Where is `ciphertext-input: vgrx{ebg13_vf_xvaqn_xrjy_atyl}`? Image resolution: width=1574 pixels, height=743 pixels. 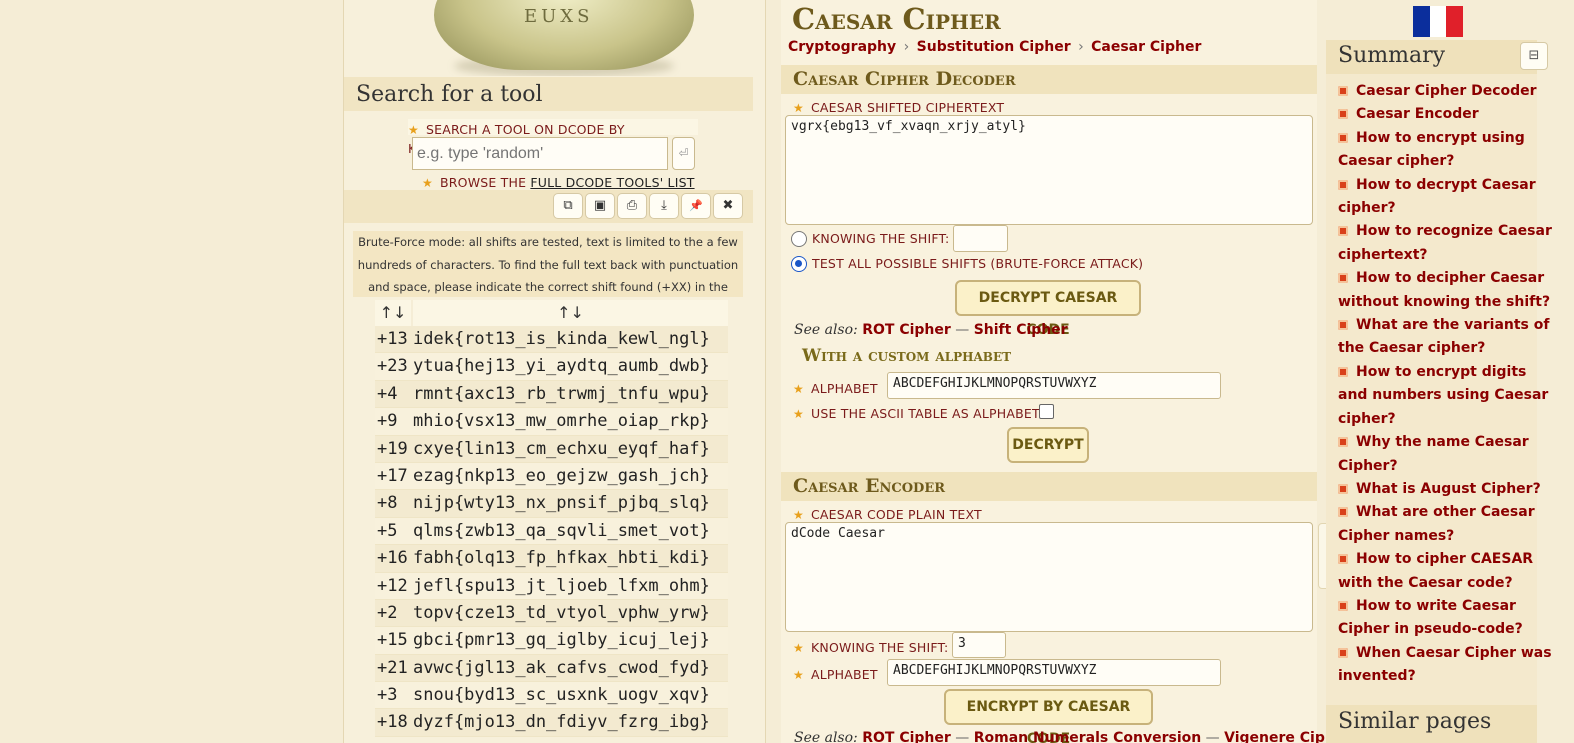 ciphertext-input: vgrx{ebg13_vf_xvaqn_xrjy_atyl} is located at coordinates (1049, 170).